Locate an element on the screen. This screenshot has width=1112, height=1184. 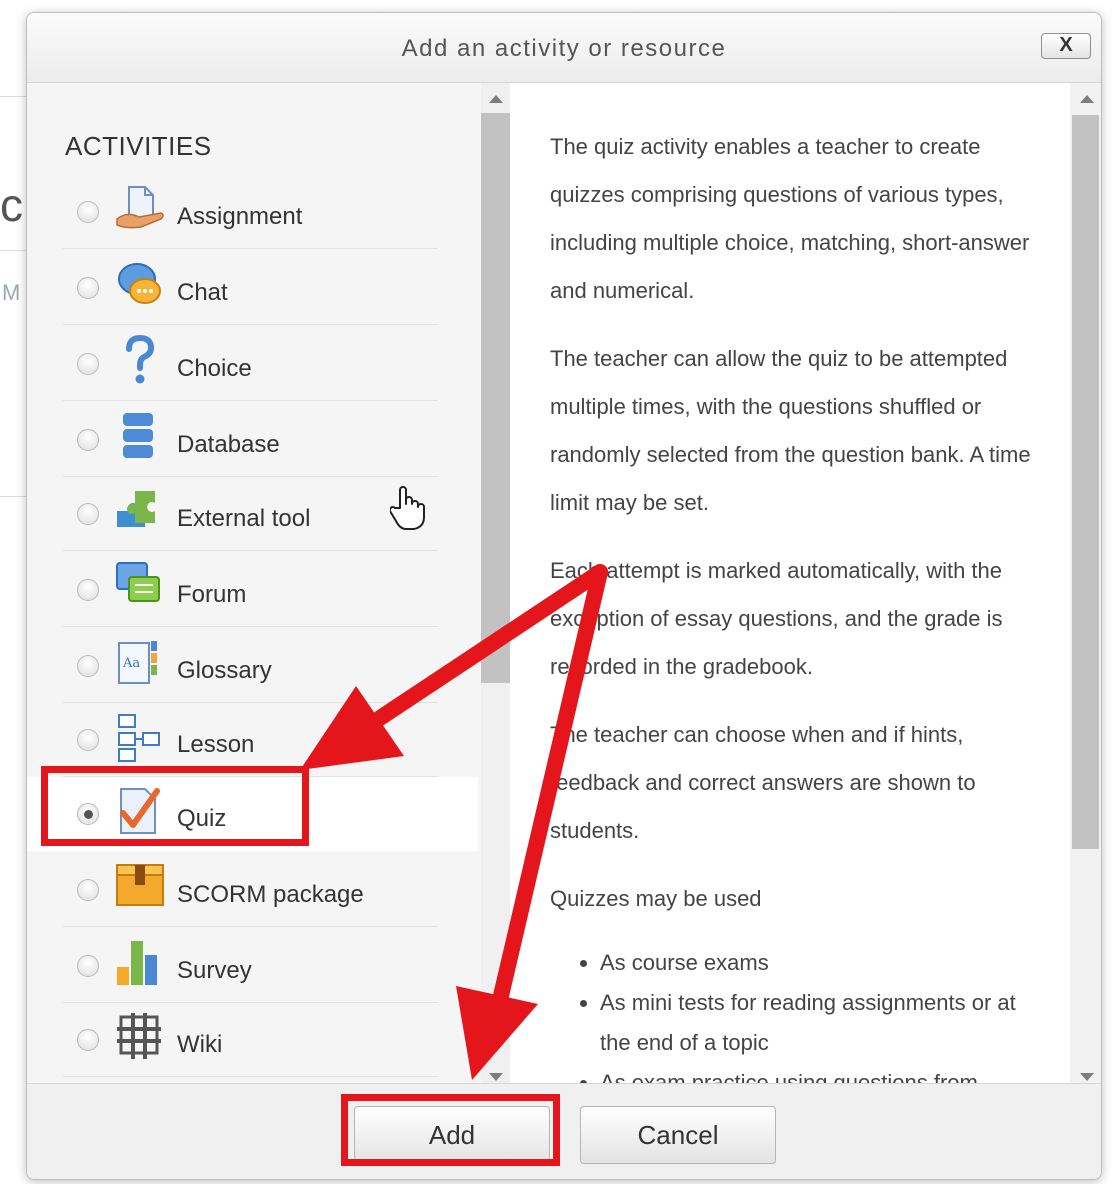
option-label: External tool is located at coordinates (244, 518).